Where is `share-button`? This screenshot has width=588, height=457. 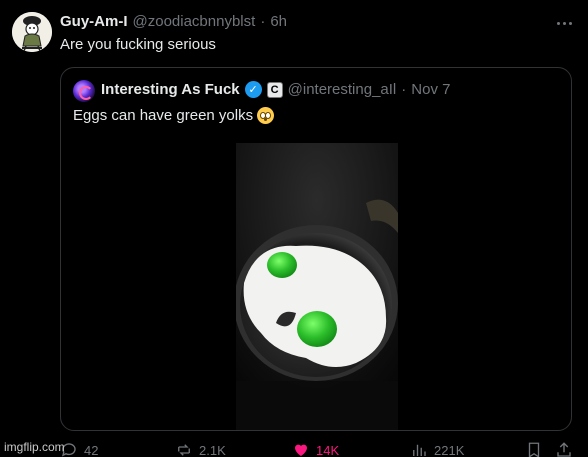 share-button is located at coordinates (564, 449).